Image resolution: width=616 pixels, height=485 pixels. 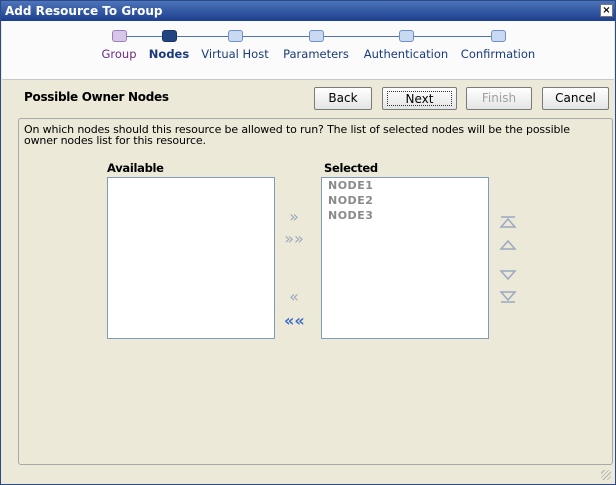 What do you see at coordinates (96, 97) in the screenshot?
I see `section-title: Possible Owner Nodes` at bounding box center [96, 97].